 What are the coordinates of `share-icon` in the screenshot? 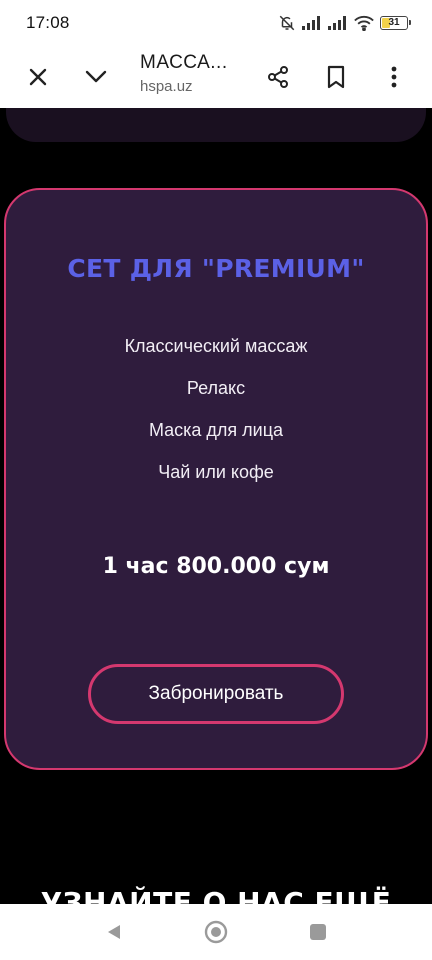 It's located at (278, 77).